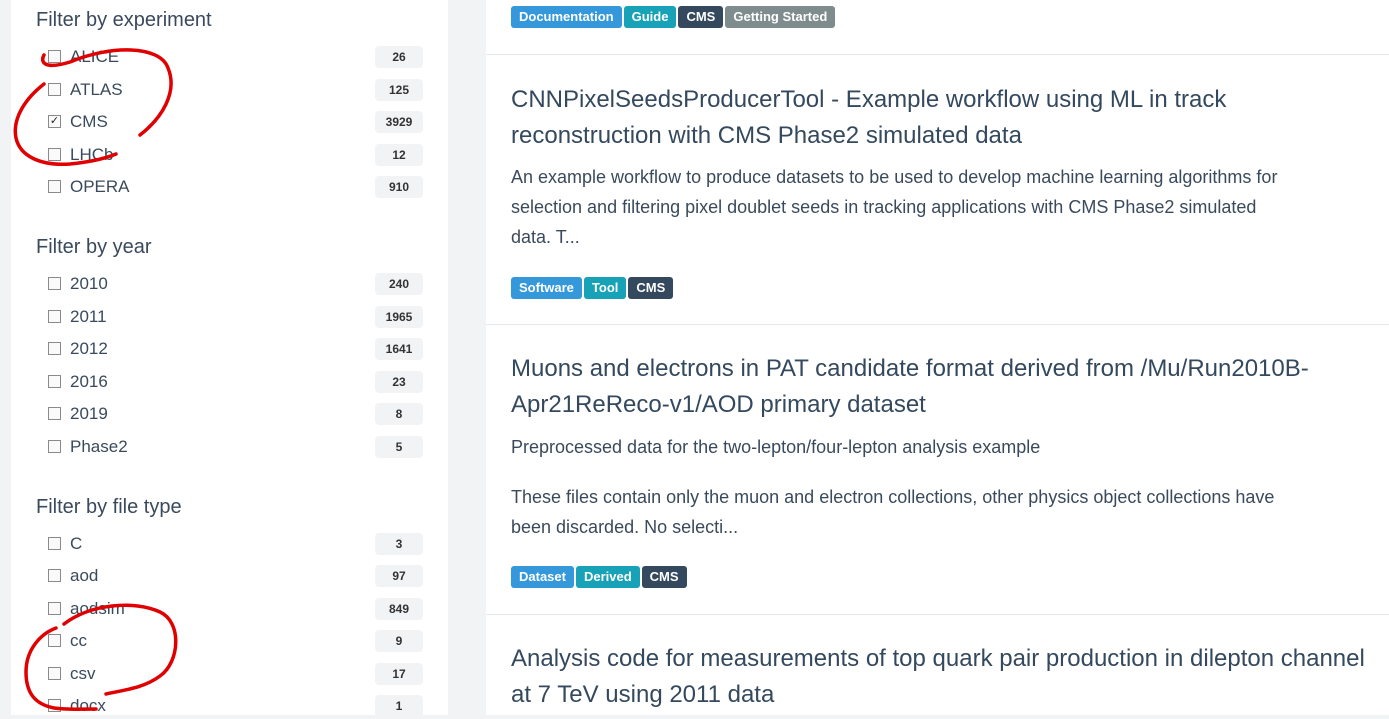 Image resolution: width=1389 pixels, height=719 pixels. I want to click on filter-count-badge: 125, so click(399, 89).